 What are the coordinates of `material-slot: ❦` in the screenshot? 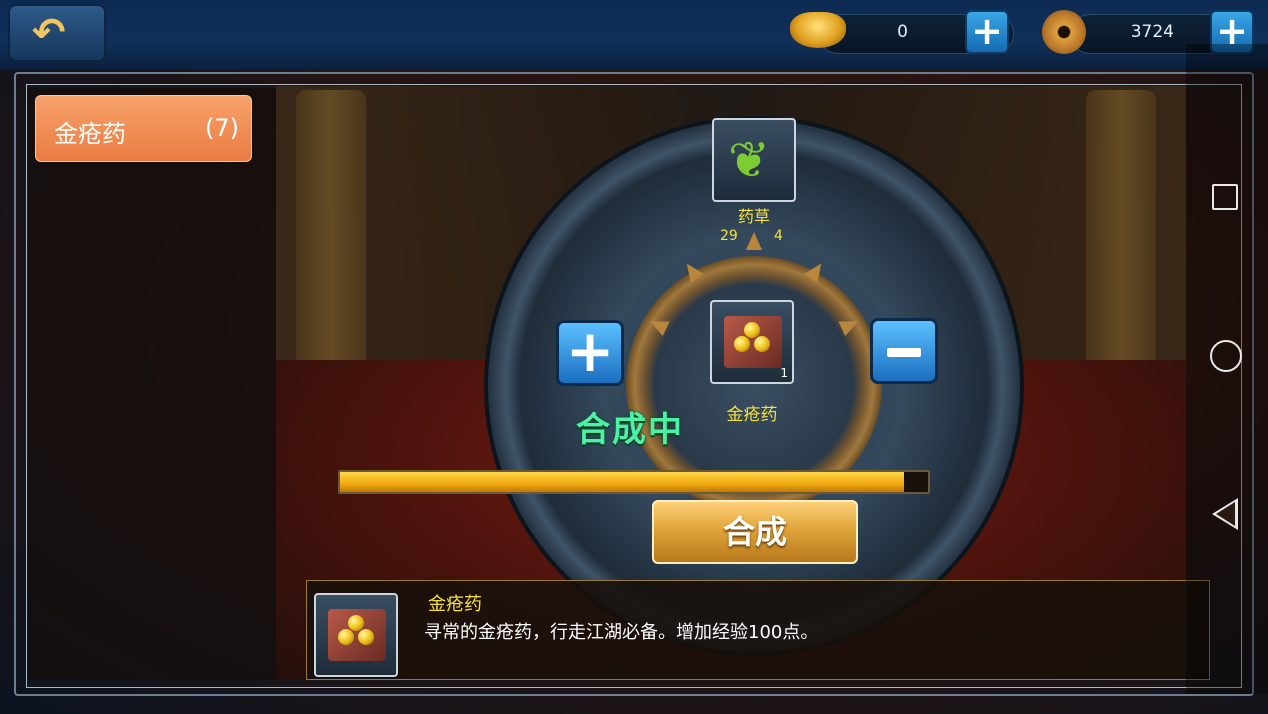 It's located at (754, 160).